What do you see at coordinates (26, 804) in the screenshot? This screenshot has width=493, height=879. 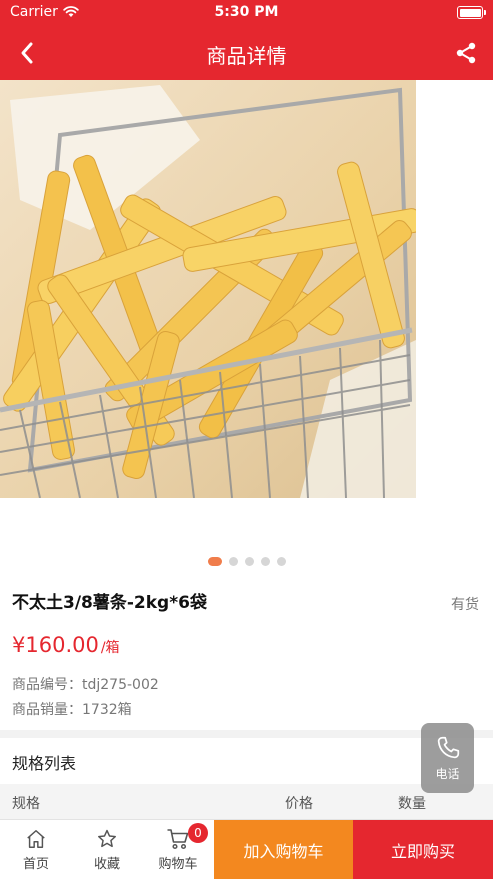 I see `spec-column-header: 规格` at bounding box center [26, 804].